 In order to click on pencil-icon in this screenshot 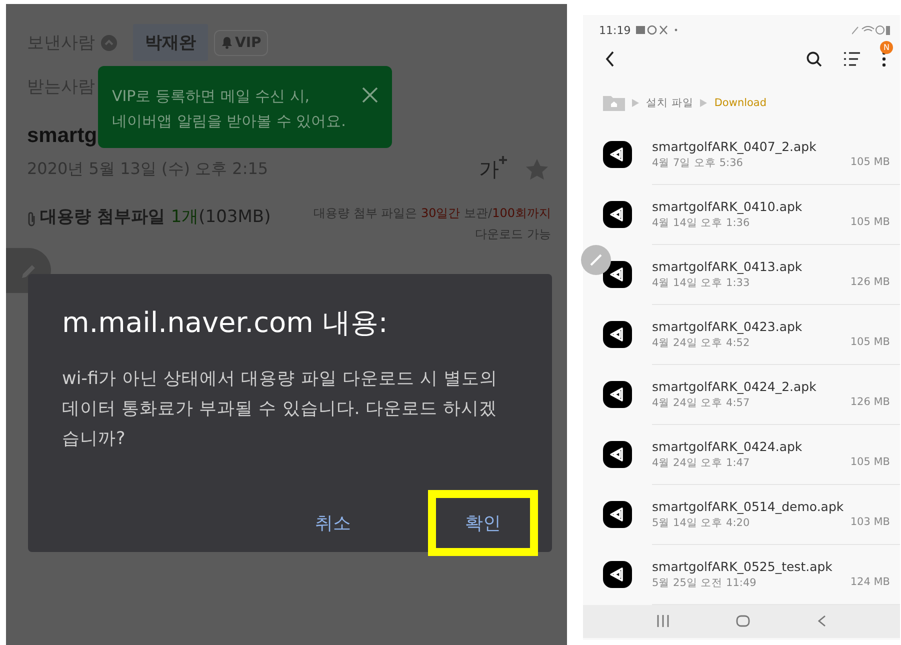, I will do `click(596, 260)`.